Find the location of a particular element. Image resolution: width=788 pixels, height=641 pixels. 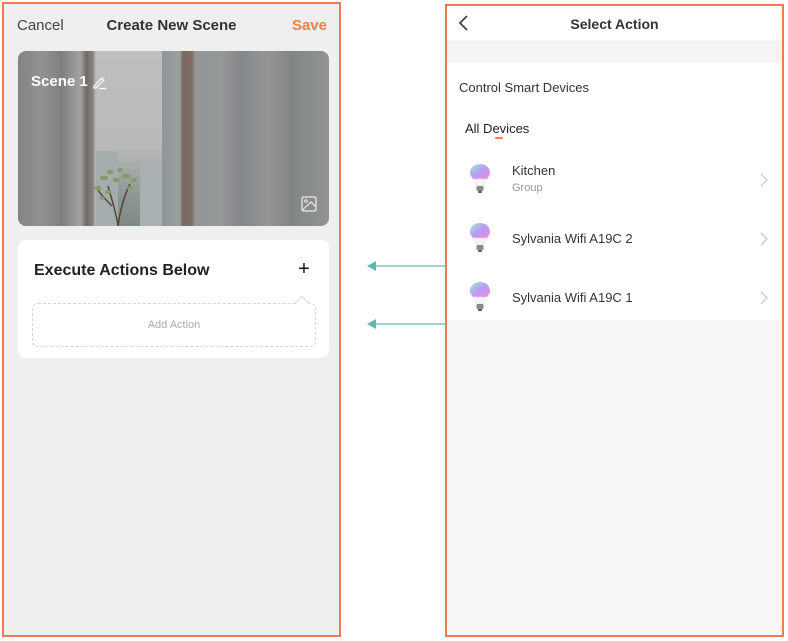

save-button: Save is located at coordinates (309, 25).